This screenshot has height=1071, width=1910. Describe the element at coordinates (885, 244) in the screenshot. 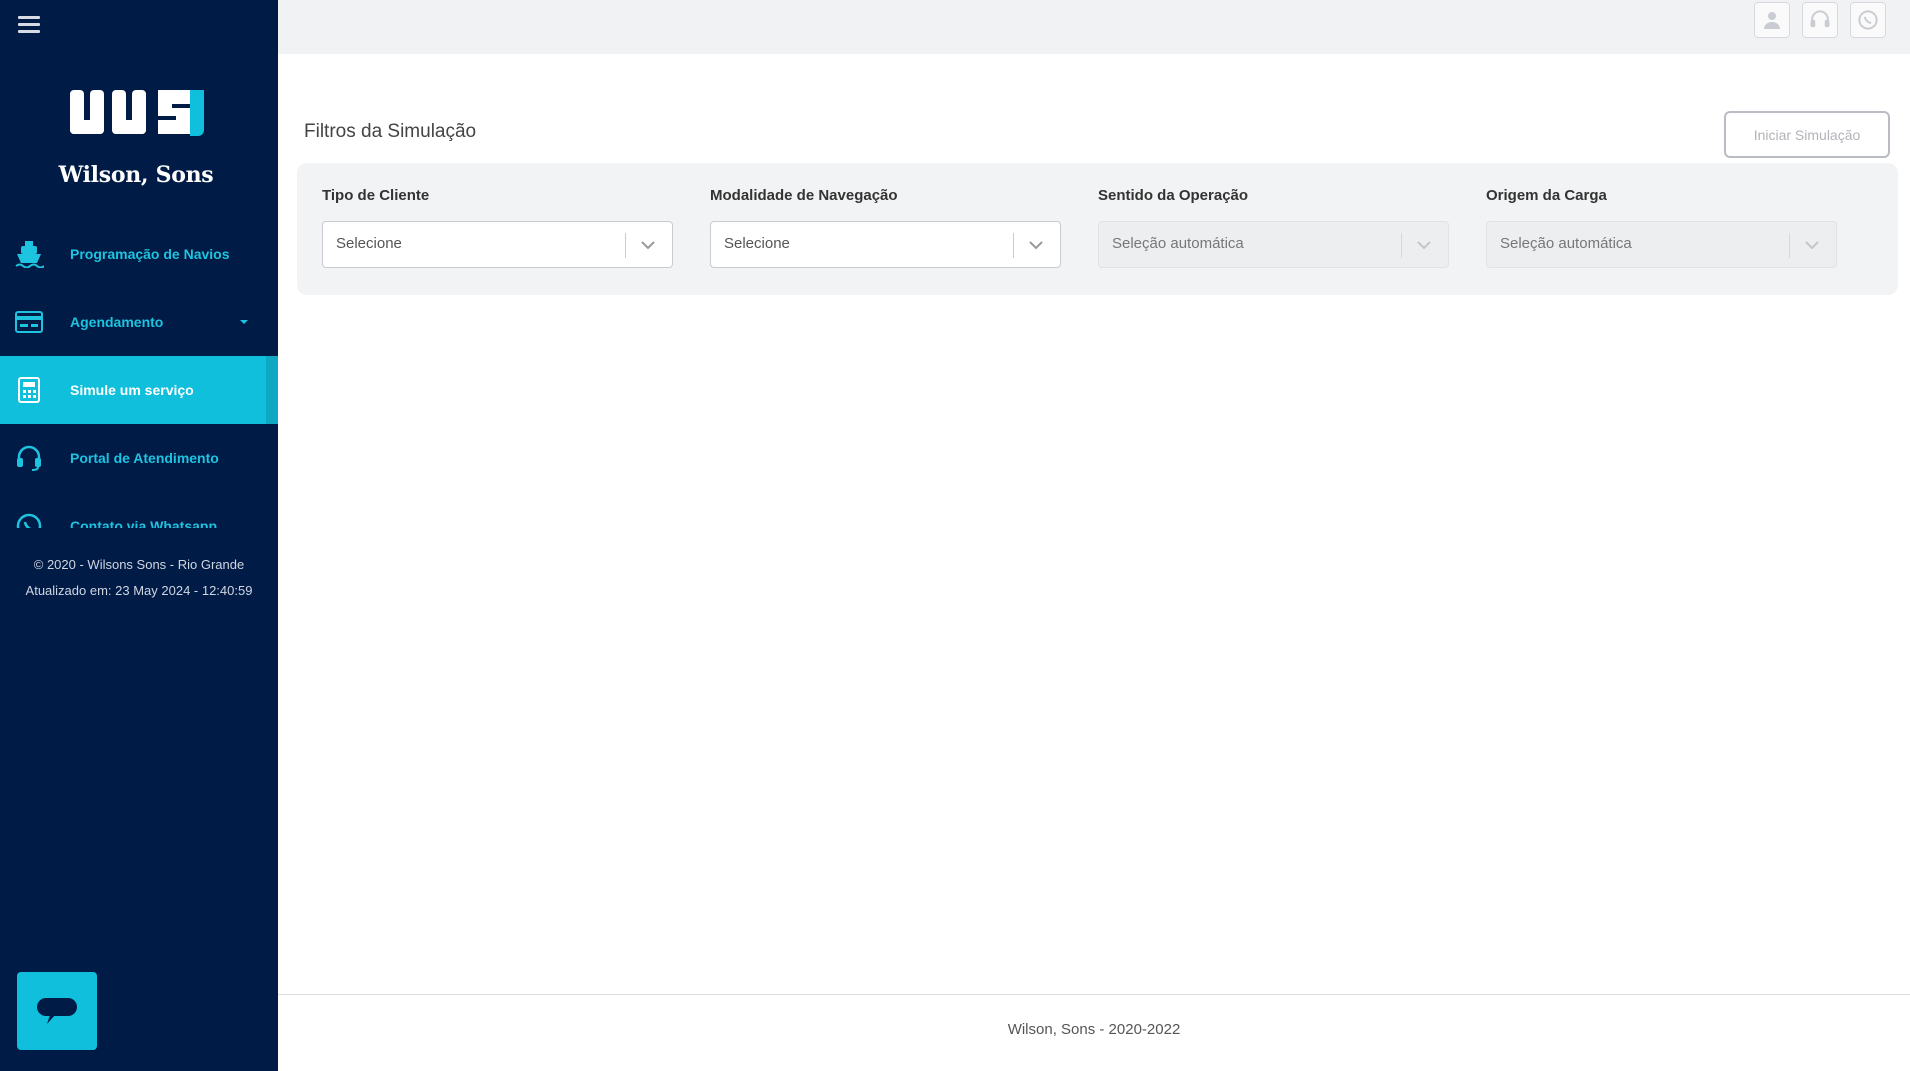

I see `modalidade-navegacao-select: Selecione` at that location.